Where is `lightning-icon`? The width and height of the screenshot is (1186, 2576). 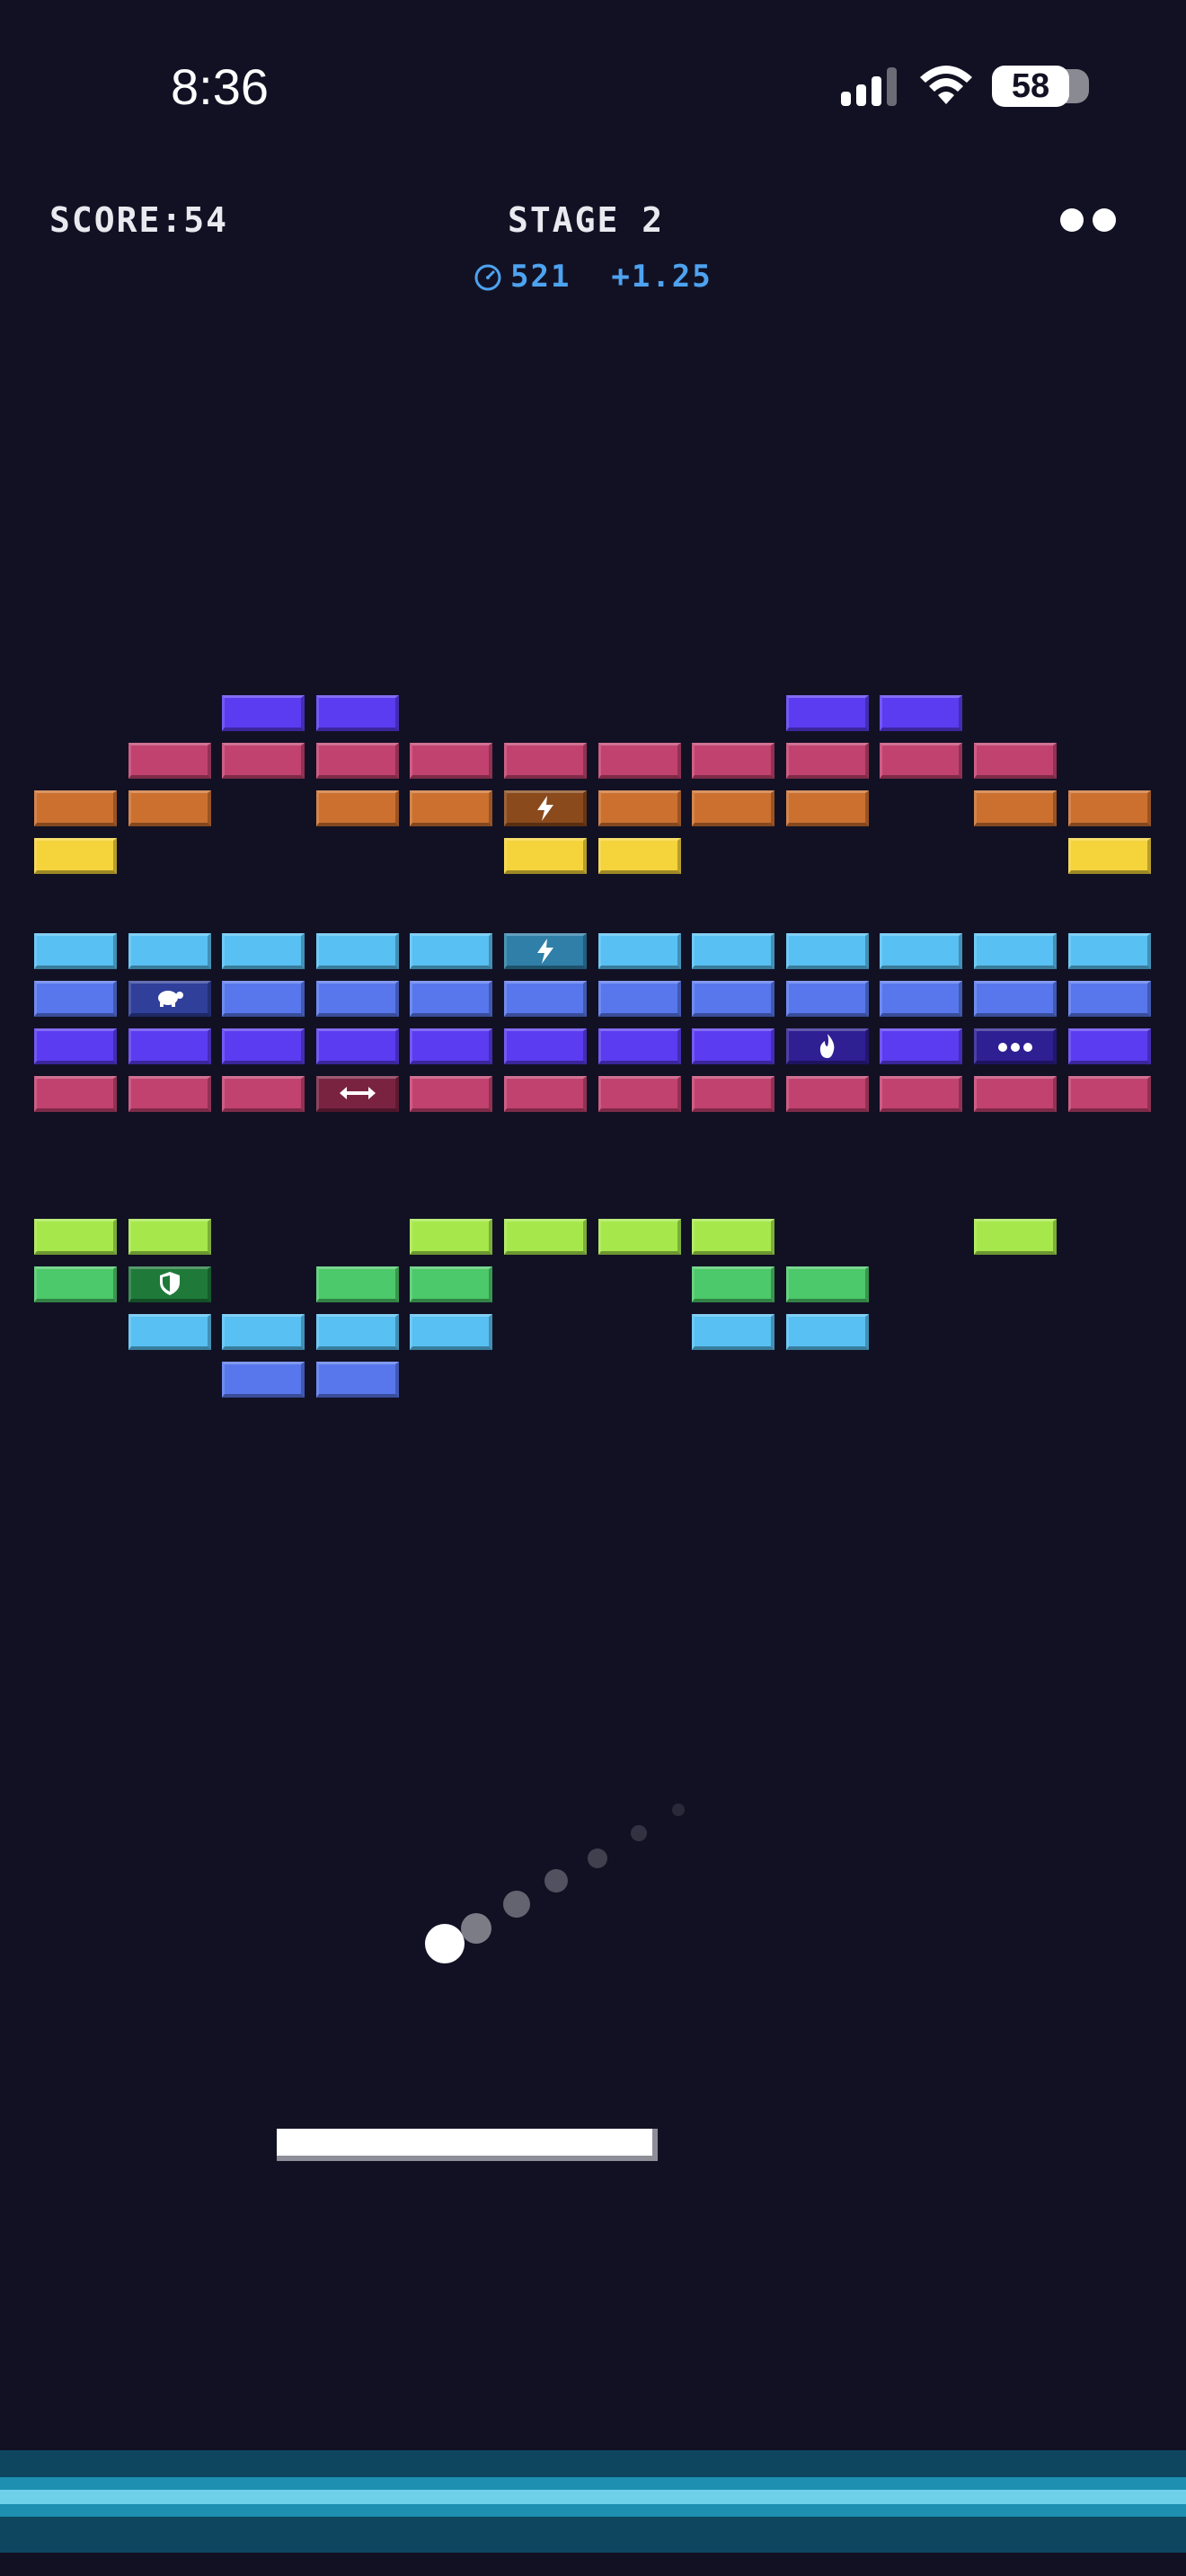 lightning-icon is located at coordinates (545, 951).